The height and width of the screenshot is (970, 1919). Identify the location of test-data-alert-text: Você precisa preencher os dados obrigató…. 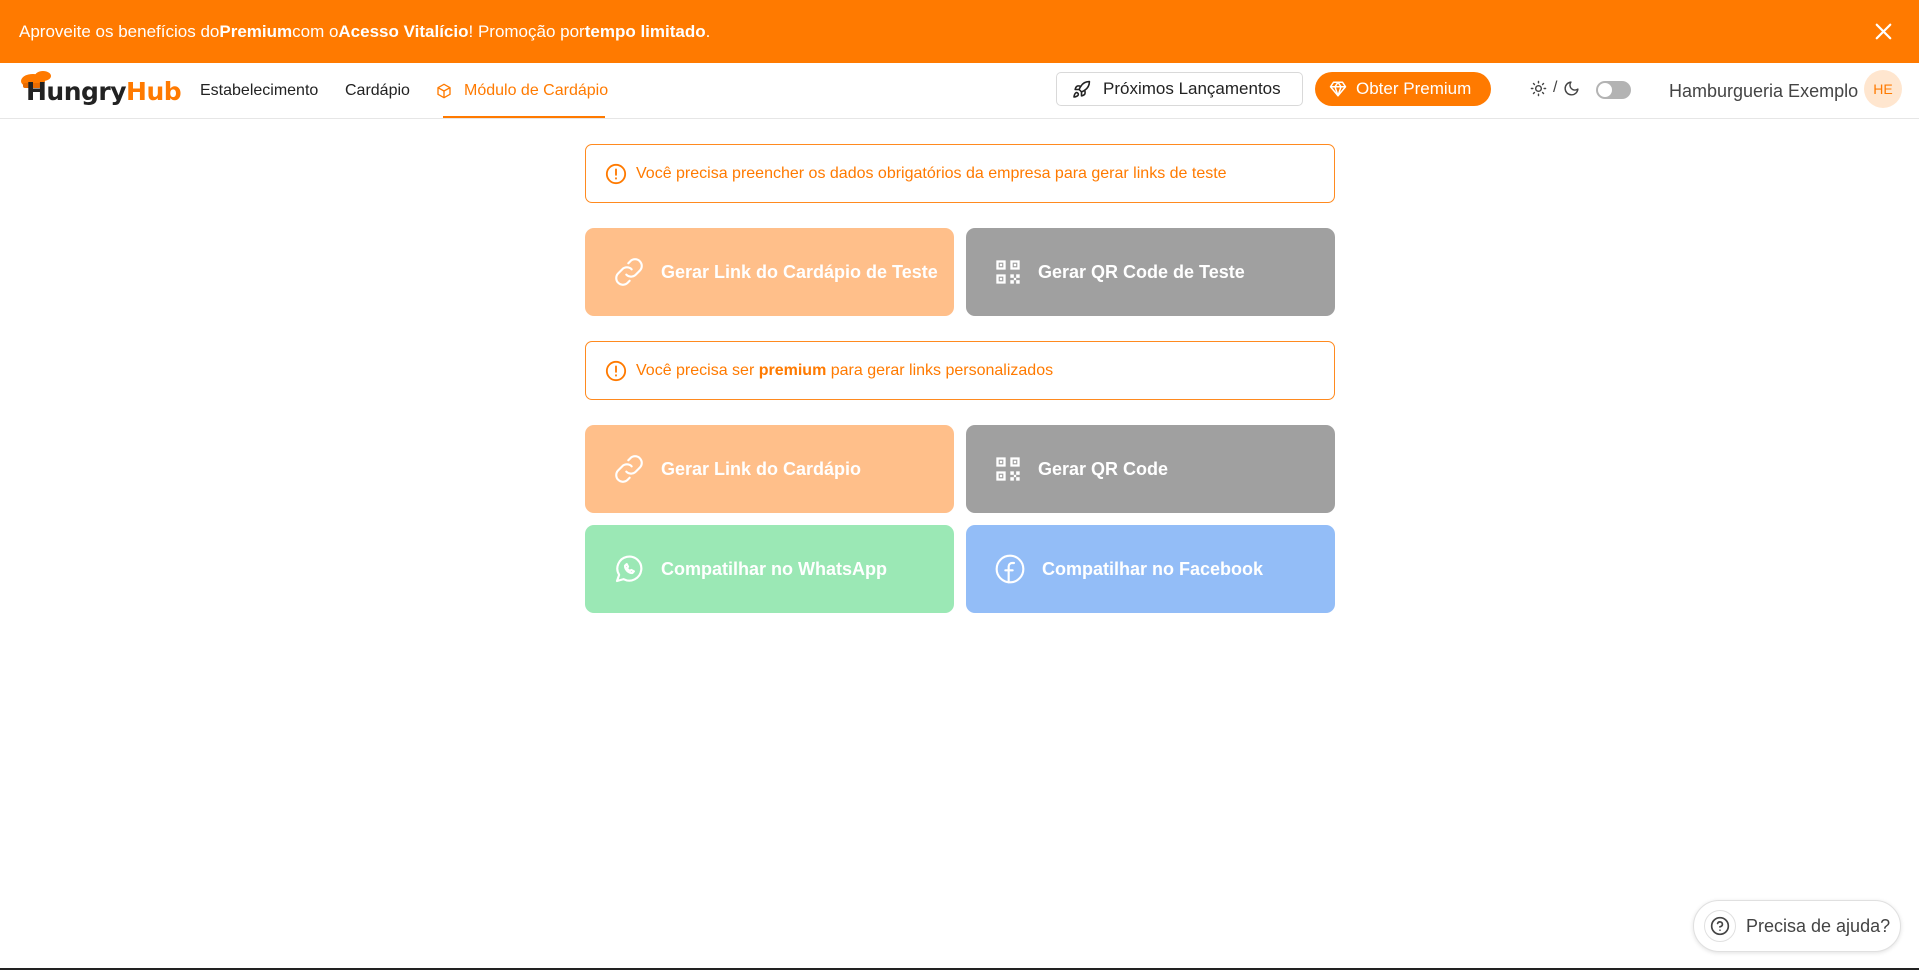
(931, 173).